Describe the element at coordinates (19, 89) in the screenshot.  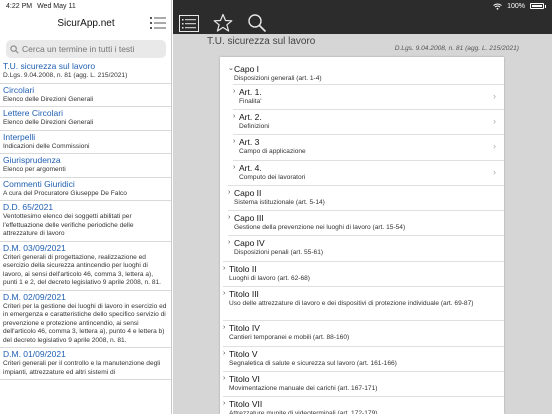
I see `sidebar-item-title: Circolari` at that location.